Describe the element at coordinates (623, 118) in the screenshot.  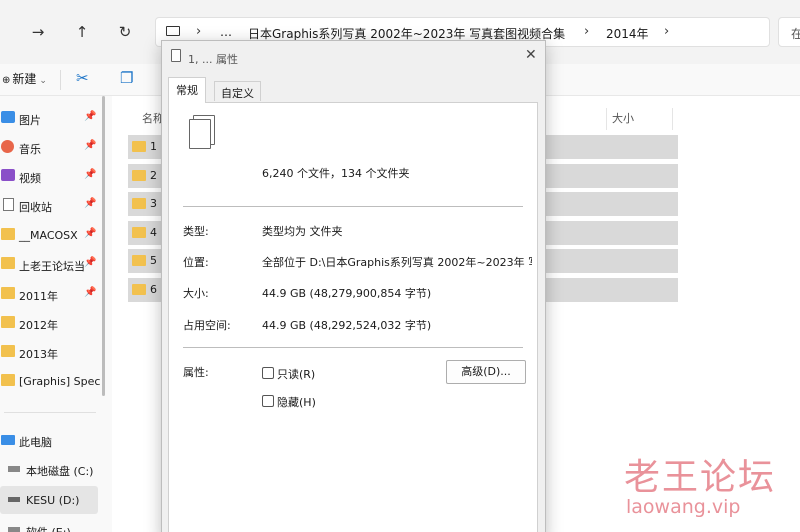
I see `column-header-size: 大小` at that location.